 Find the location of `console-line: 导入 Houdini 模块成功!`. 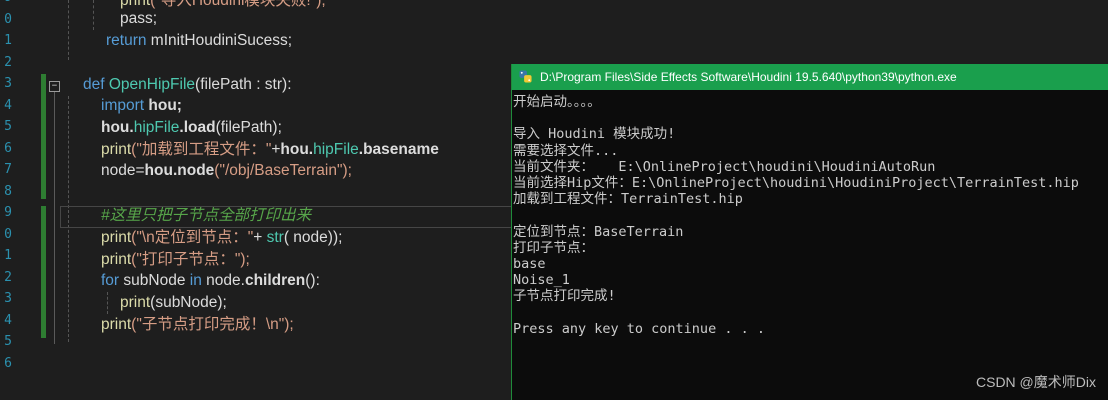

console-line: 导入 Houdini 模块成功! is located at coordinates (594, 134).